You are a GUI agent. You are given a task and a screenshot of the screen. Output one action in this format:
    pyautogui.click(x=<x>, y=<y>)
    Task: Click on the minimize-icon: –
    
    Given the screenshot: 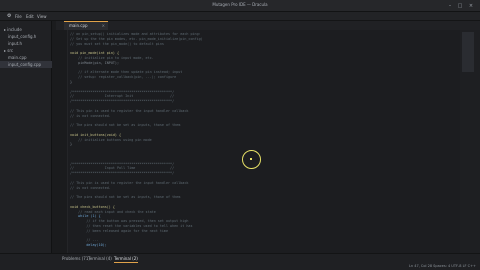 What is the action you would take?
    pyautogui.click(x=450, y=6)
    